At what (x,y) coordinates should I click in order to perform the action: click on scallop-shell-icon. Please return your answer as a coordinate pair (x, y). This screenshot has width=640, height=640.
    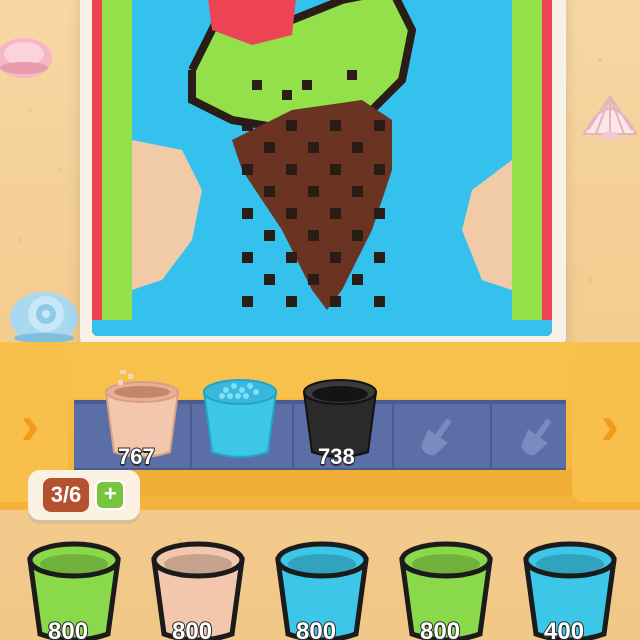
    Looking at the image, I should click on (610, 117).